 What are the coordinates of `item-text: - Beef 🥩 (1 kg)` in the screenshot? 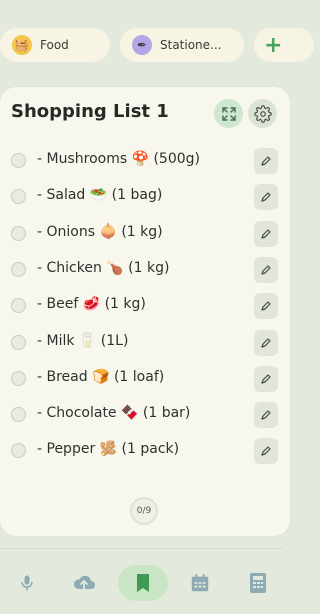 It's located at (91, 304).